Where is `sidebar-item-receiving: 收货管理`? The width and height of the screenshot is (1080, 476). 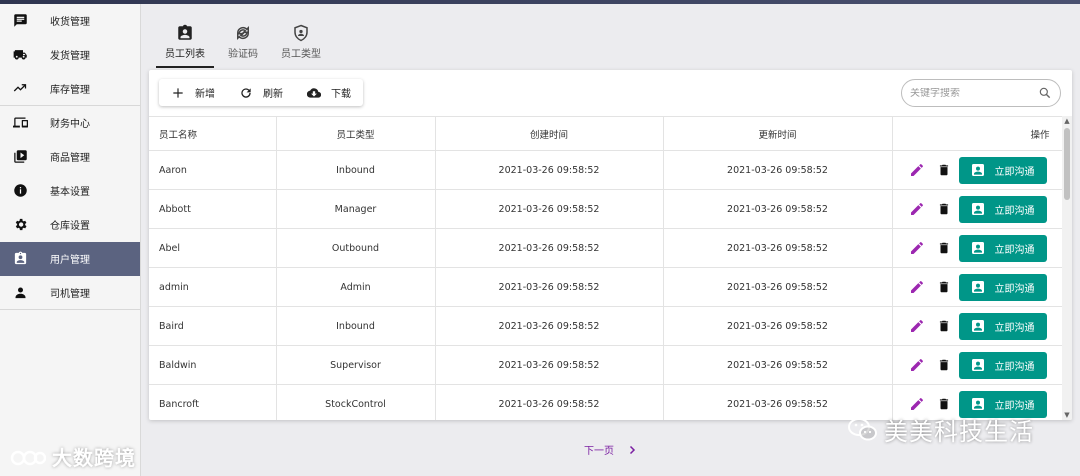 sidebar-item-receiving: 收货管理 is located at coordinates (70, 21).